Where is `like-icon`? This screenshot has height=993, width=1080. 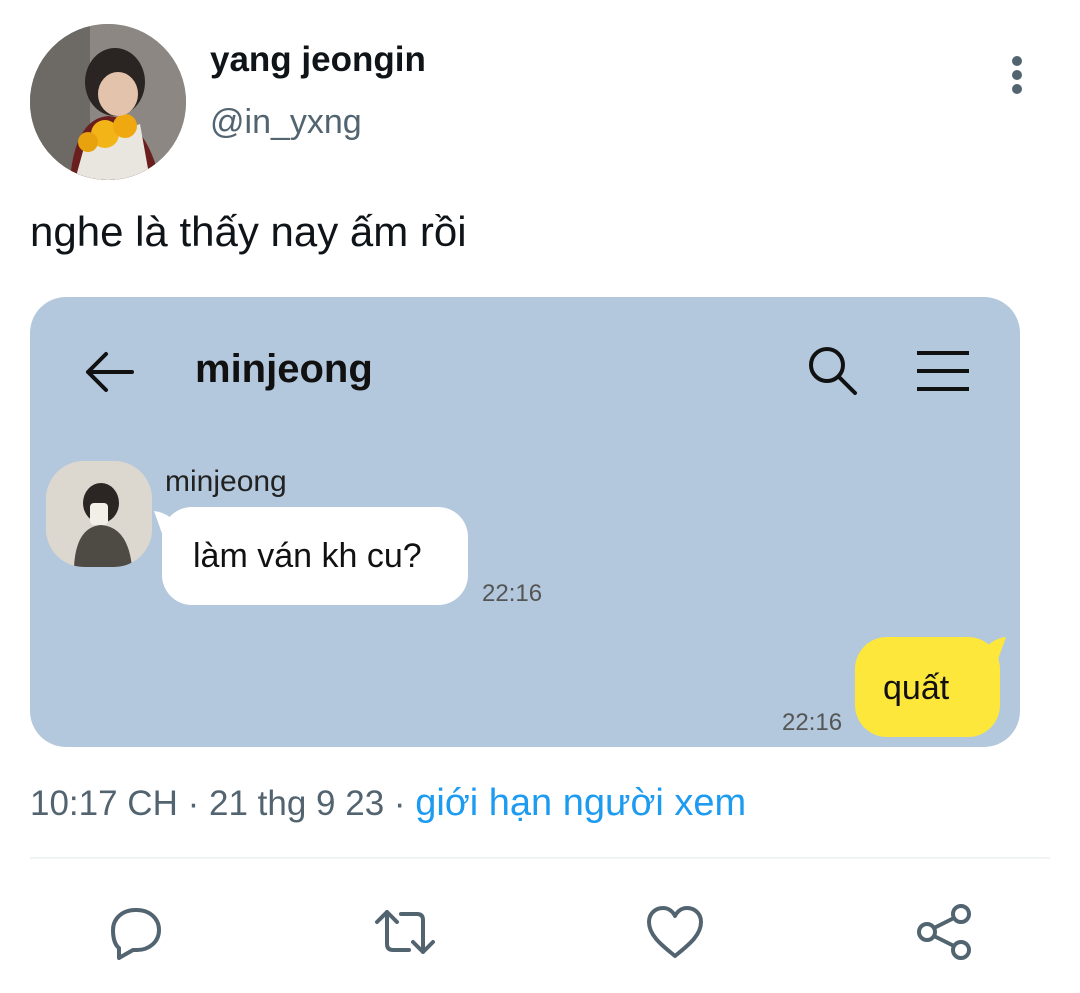
like-icon is located at coordinates (675, 932).